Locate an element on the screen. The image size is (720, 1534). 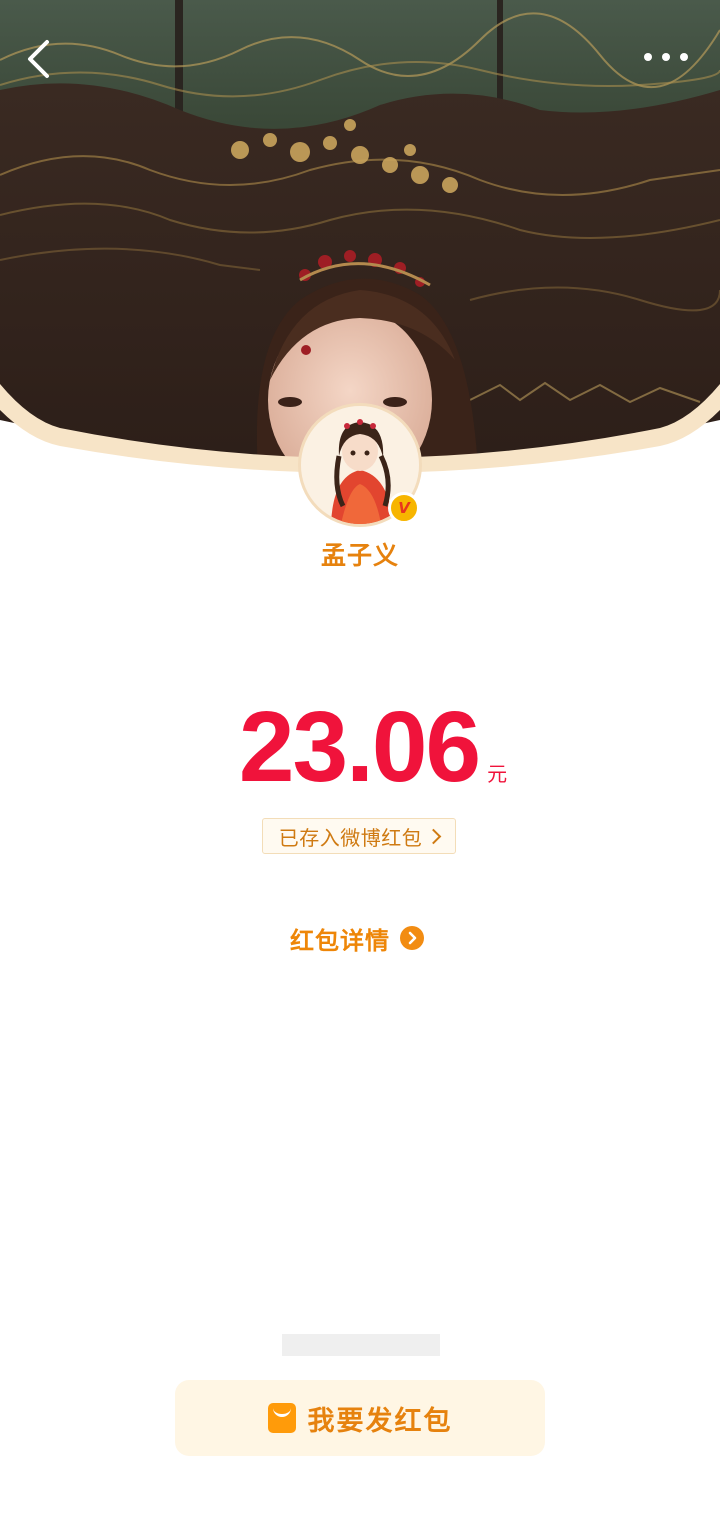
send-red-packet-label: 我要发红包 is located at coordinates (380, 1421).